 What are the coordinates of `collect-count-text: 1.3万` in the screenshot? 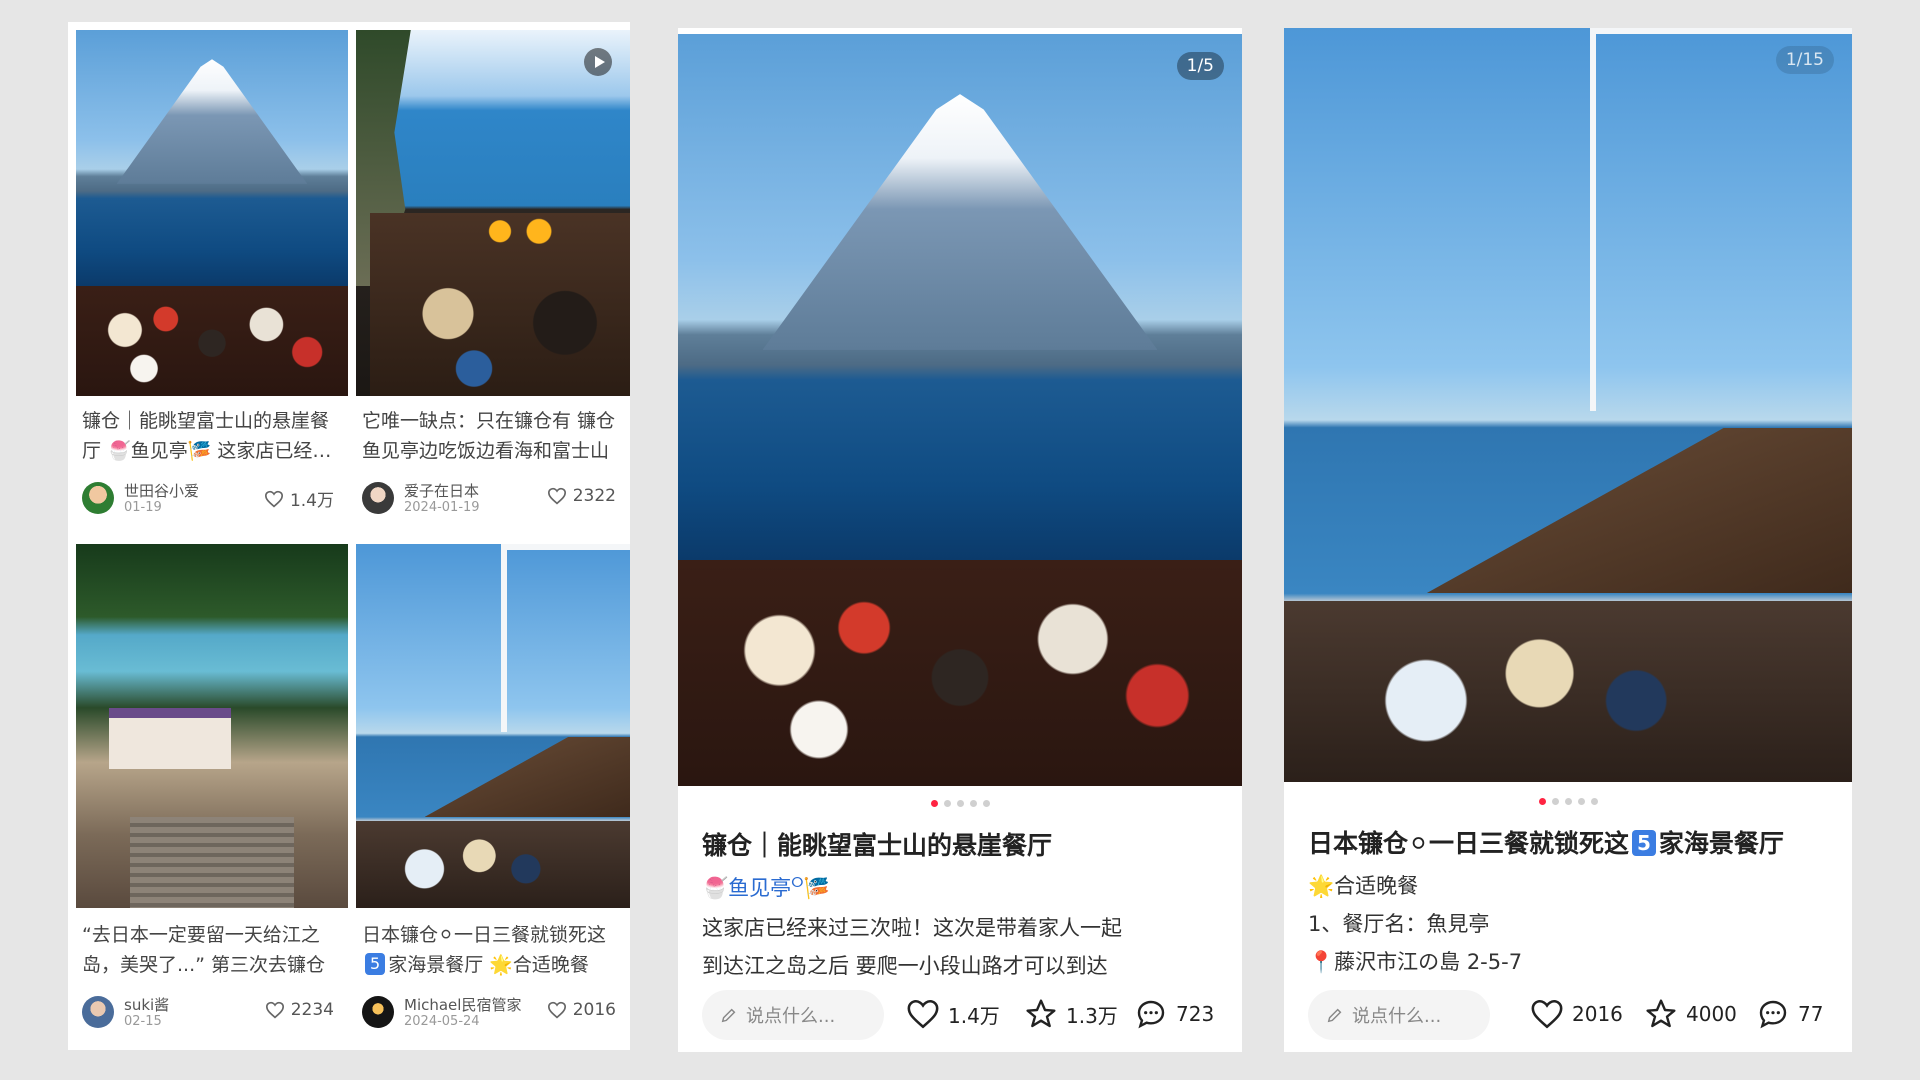 It's located at (1092, 1015).